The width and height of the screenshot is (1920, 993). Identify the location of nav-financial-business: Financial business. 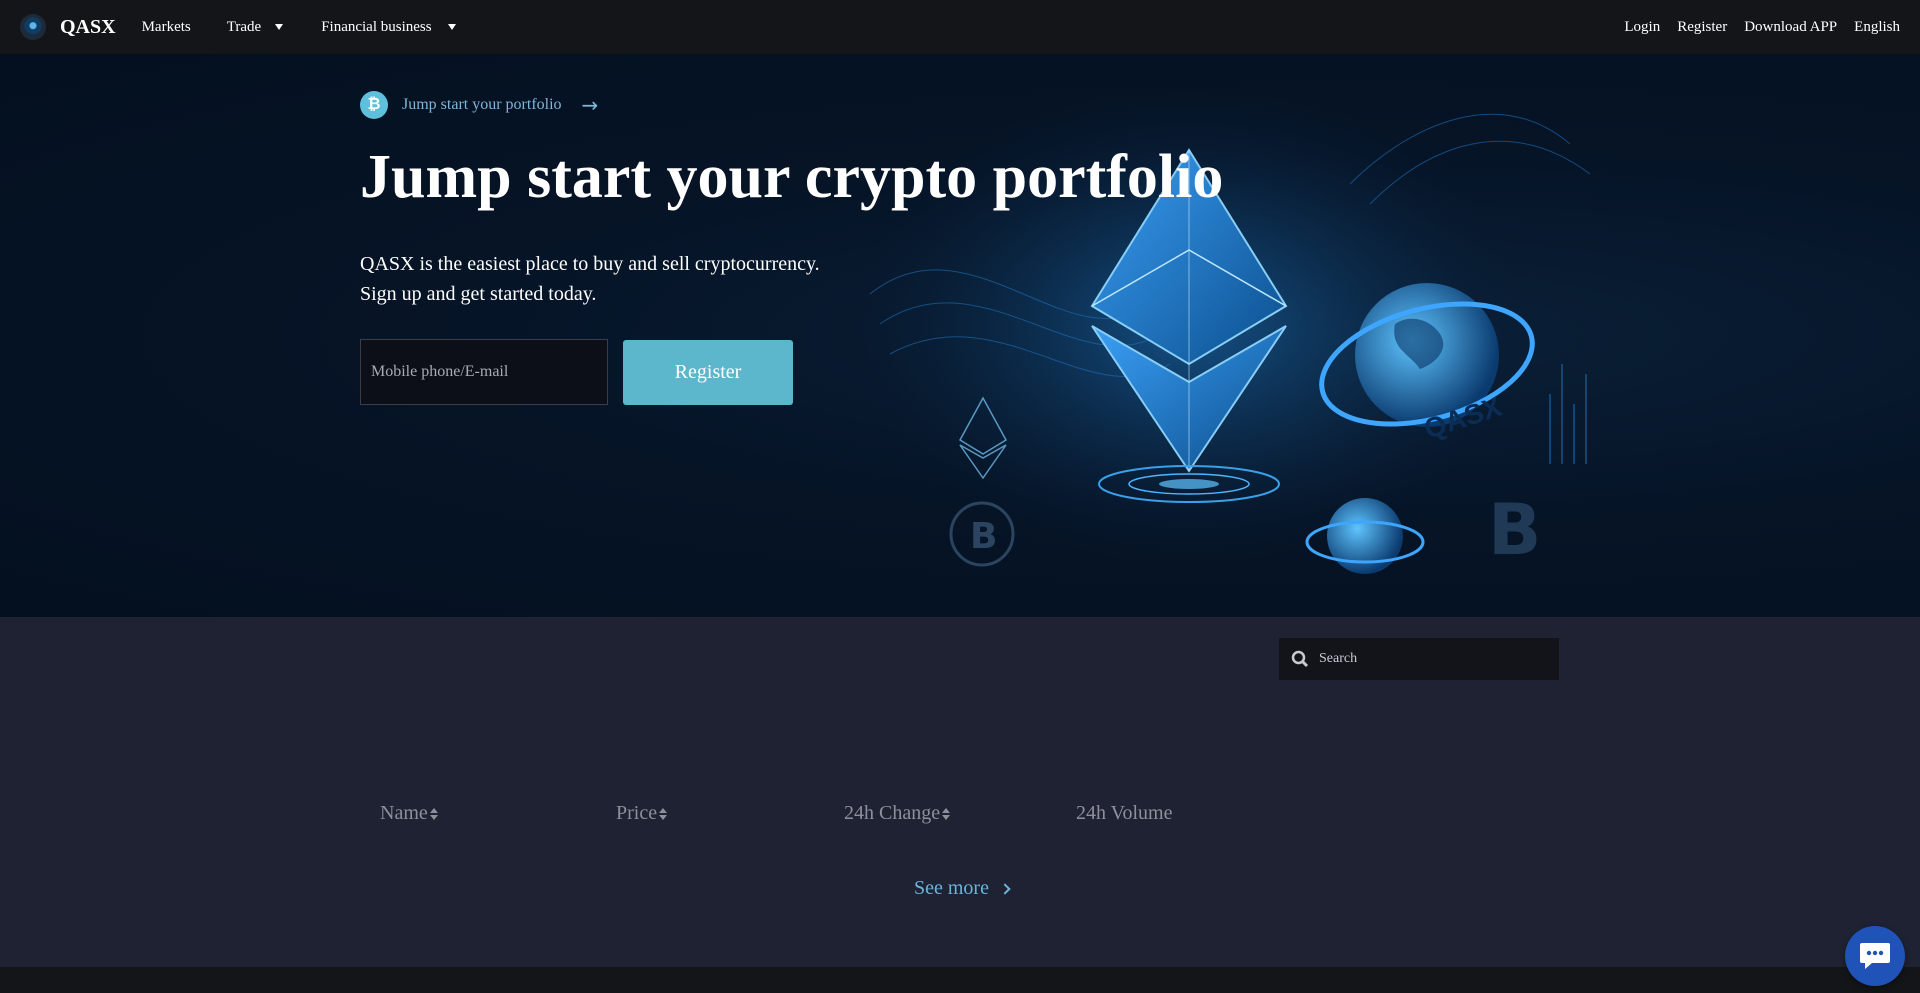
(388, 27).